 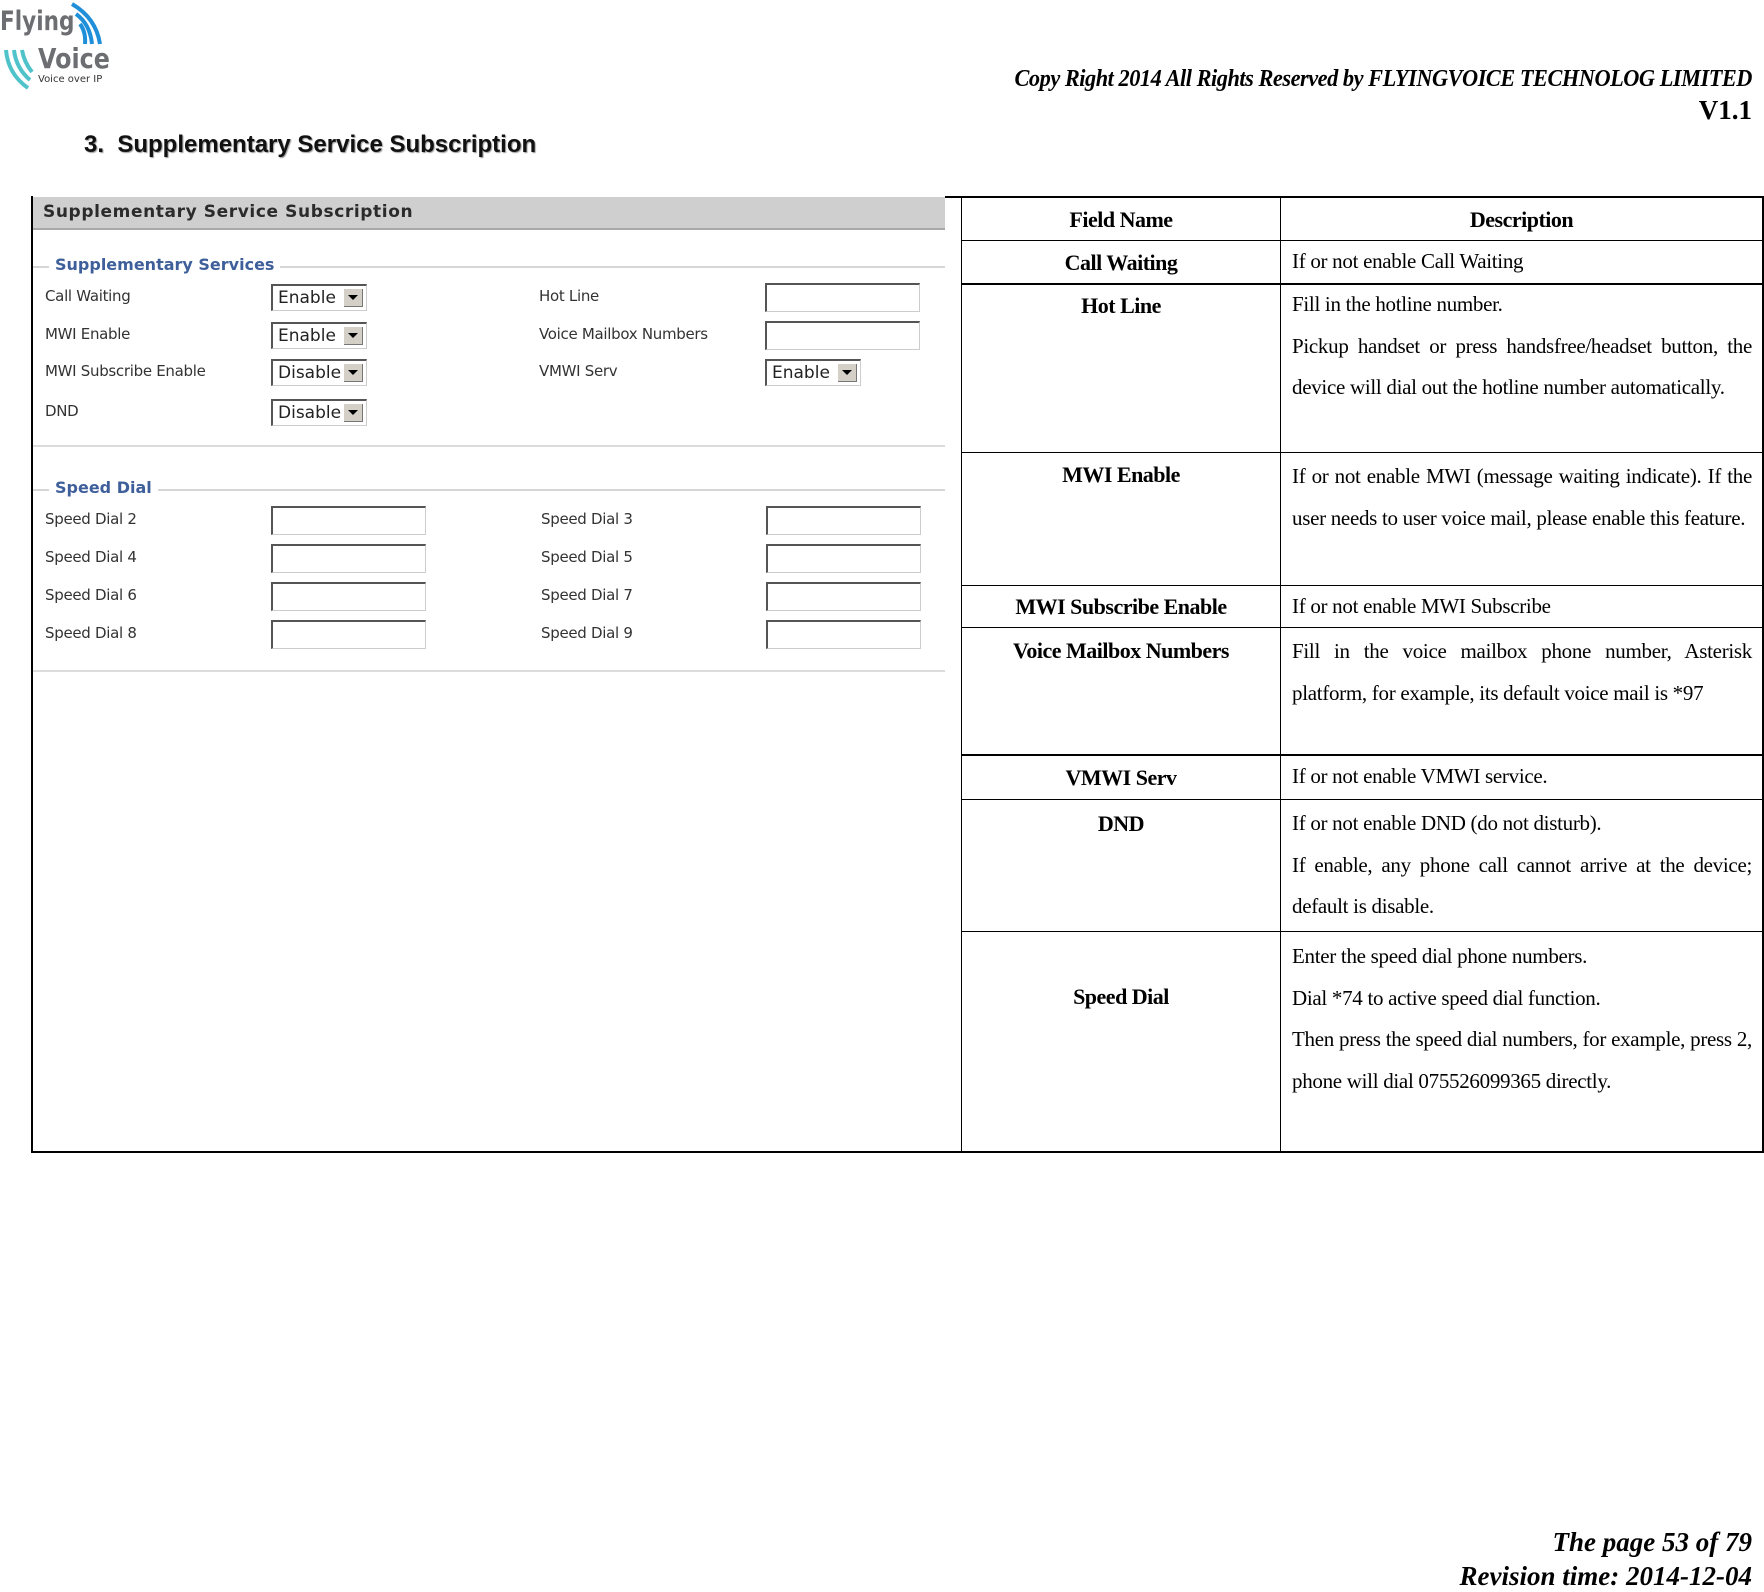 I want to click on speed-dial-3-input, so click(x=843, y=520).